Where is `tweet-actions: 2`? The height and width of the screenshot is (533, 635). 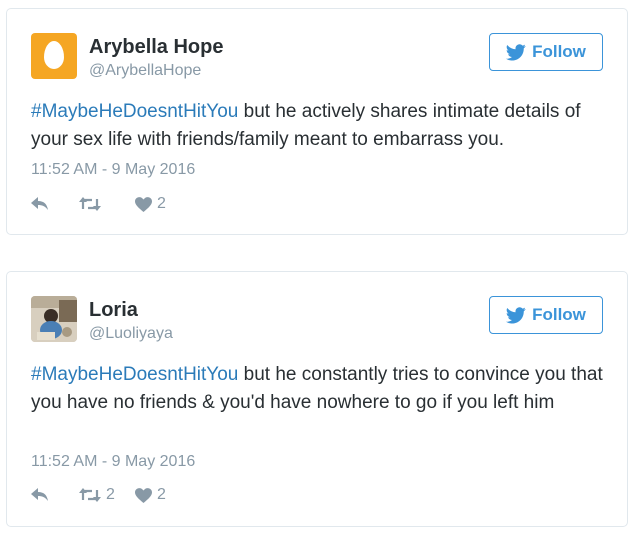 tweet-actions: 2 is located at coordinates (108, 204).